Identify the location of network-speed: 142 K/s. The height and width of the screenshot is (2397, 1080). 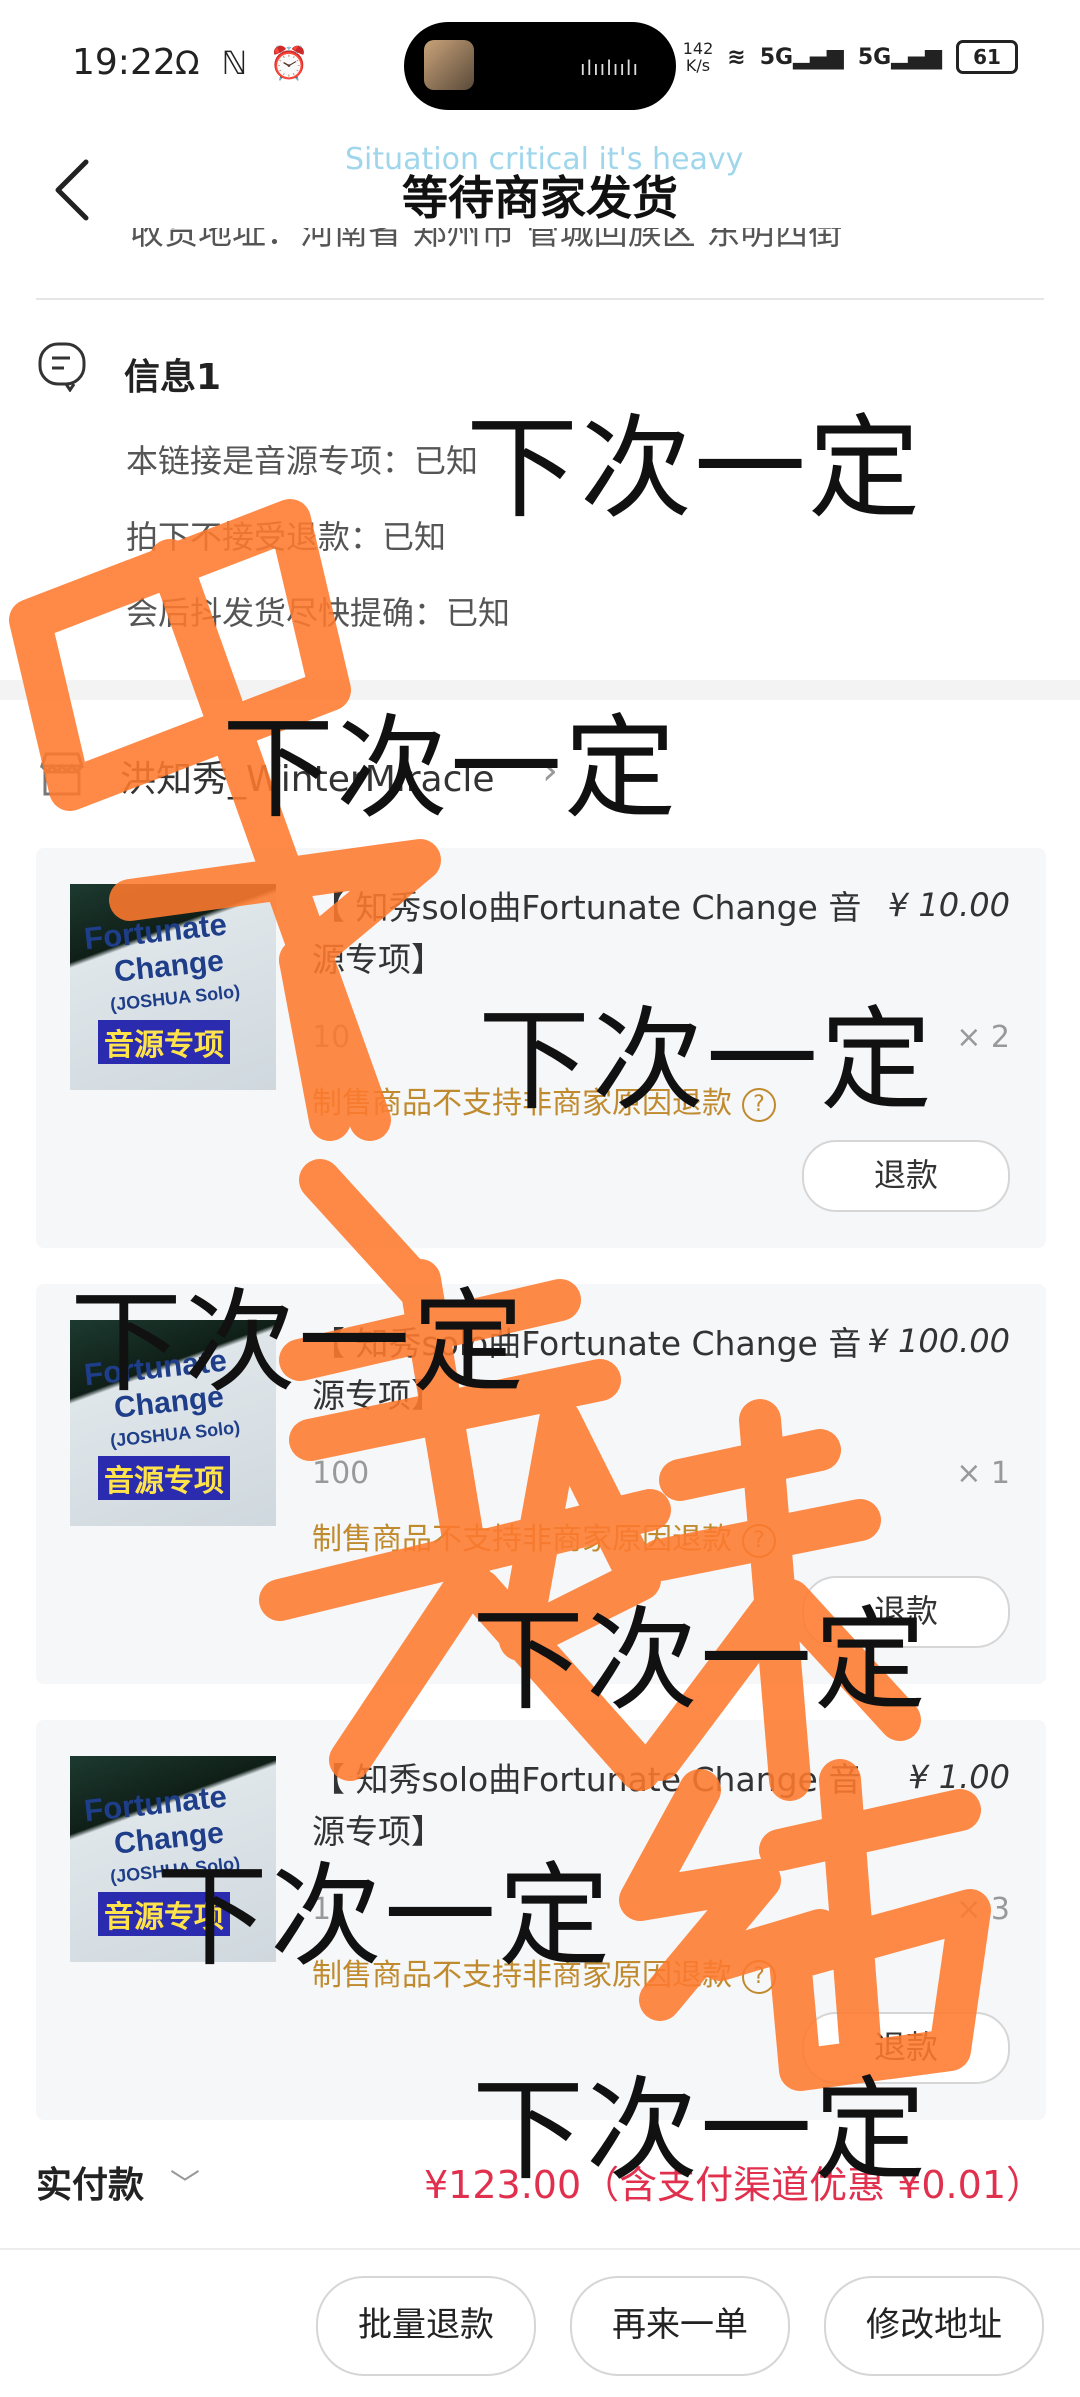
(698, 57).